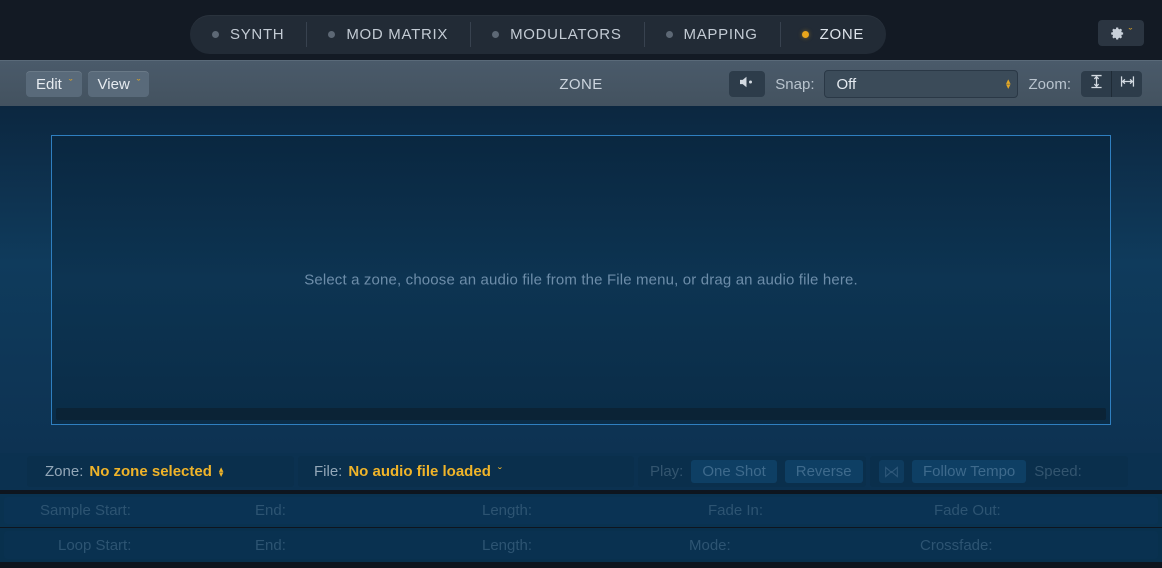 Image resolution: width=1162 pixels, height=568 pixels. What do you see at coordinates (667, 471) in the screenshot?
I see `play-label: Play:` at bounding box center [667, 471].